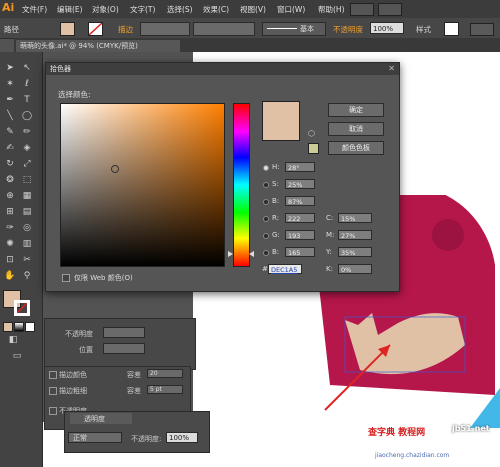  Describe the element at coordinates (10, 276) in the screenshot. I see `hand-tool-icon: ✋` at that location.